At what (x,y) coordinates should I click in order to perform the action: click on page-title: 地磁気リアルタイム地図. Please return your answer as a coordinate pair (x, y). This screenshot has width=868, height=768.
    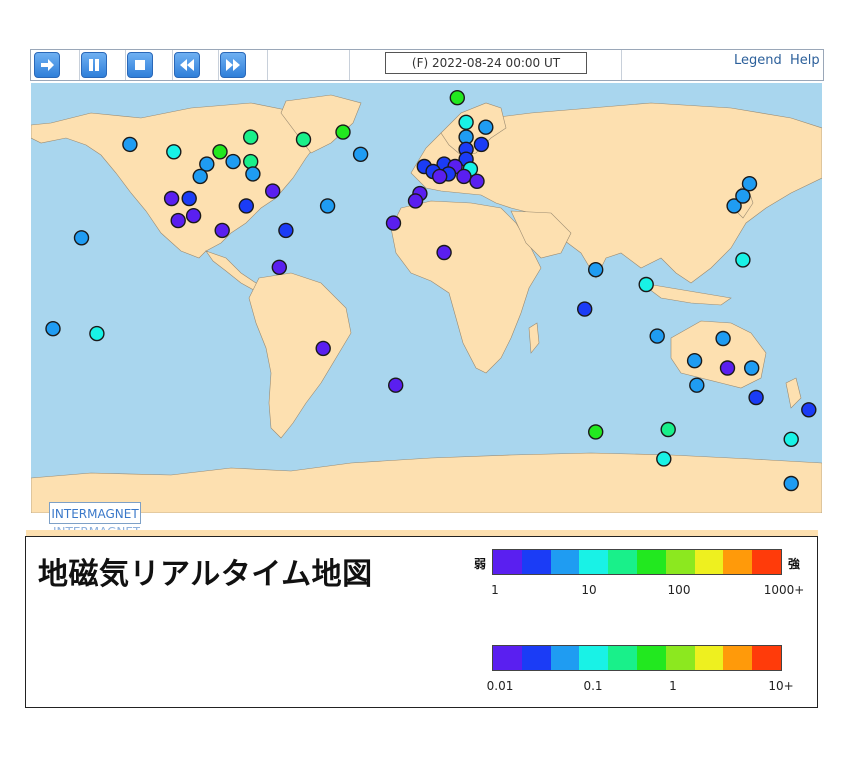
    Looking at the image, I should click on (205, 574).